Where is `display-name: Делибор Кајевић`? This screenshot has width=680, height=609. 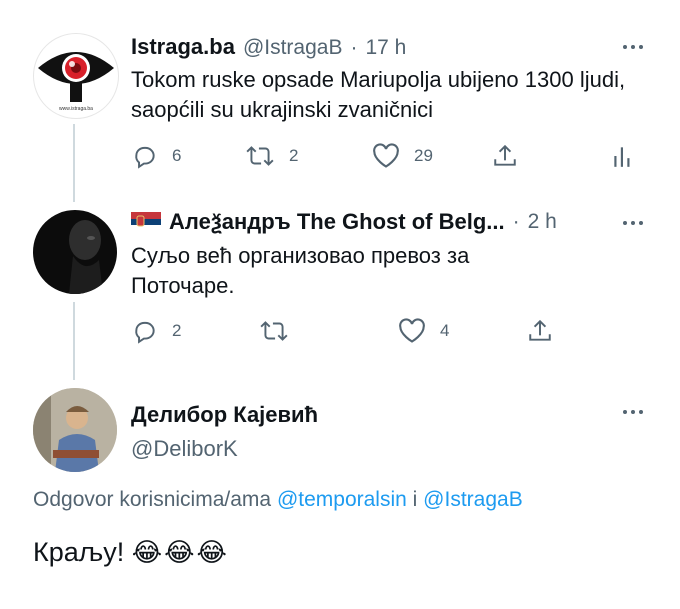 display-name: Делибор Кајевић is located at coordinates (224, 415).